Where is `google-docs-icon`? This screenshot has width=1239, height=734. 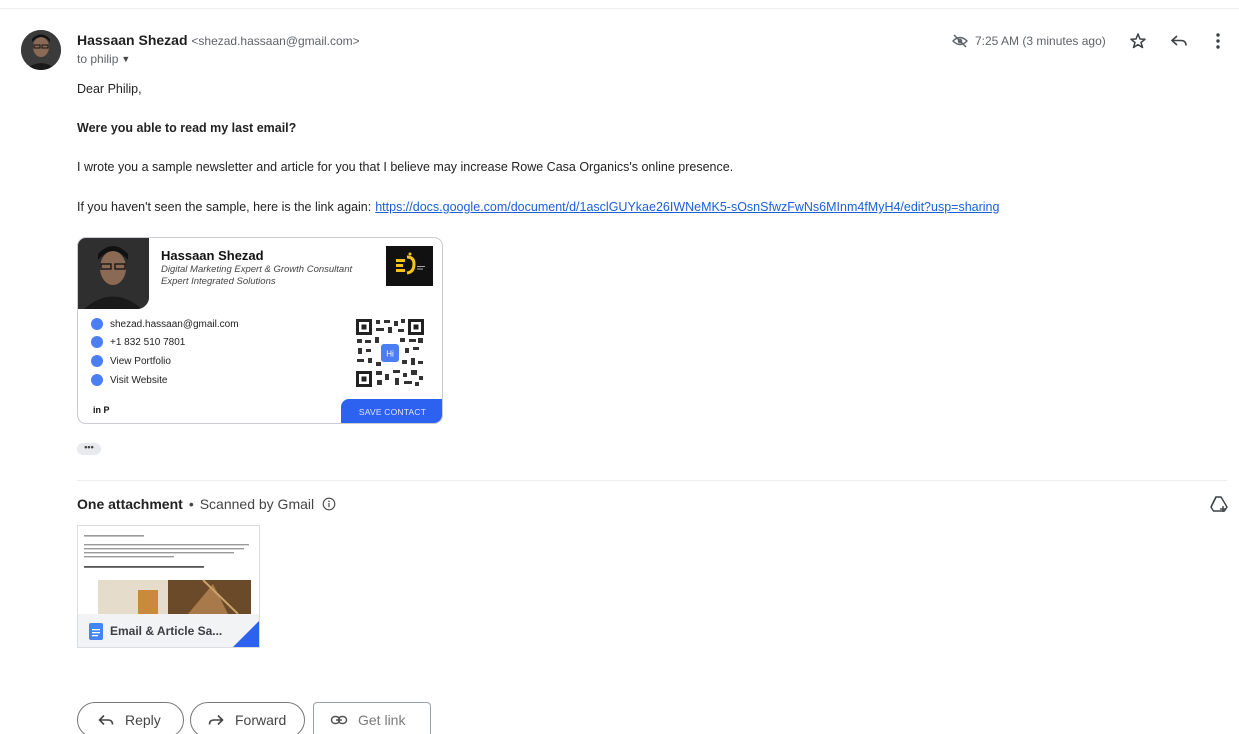
google-docs-icon is located at coordinates (96, 631).